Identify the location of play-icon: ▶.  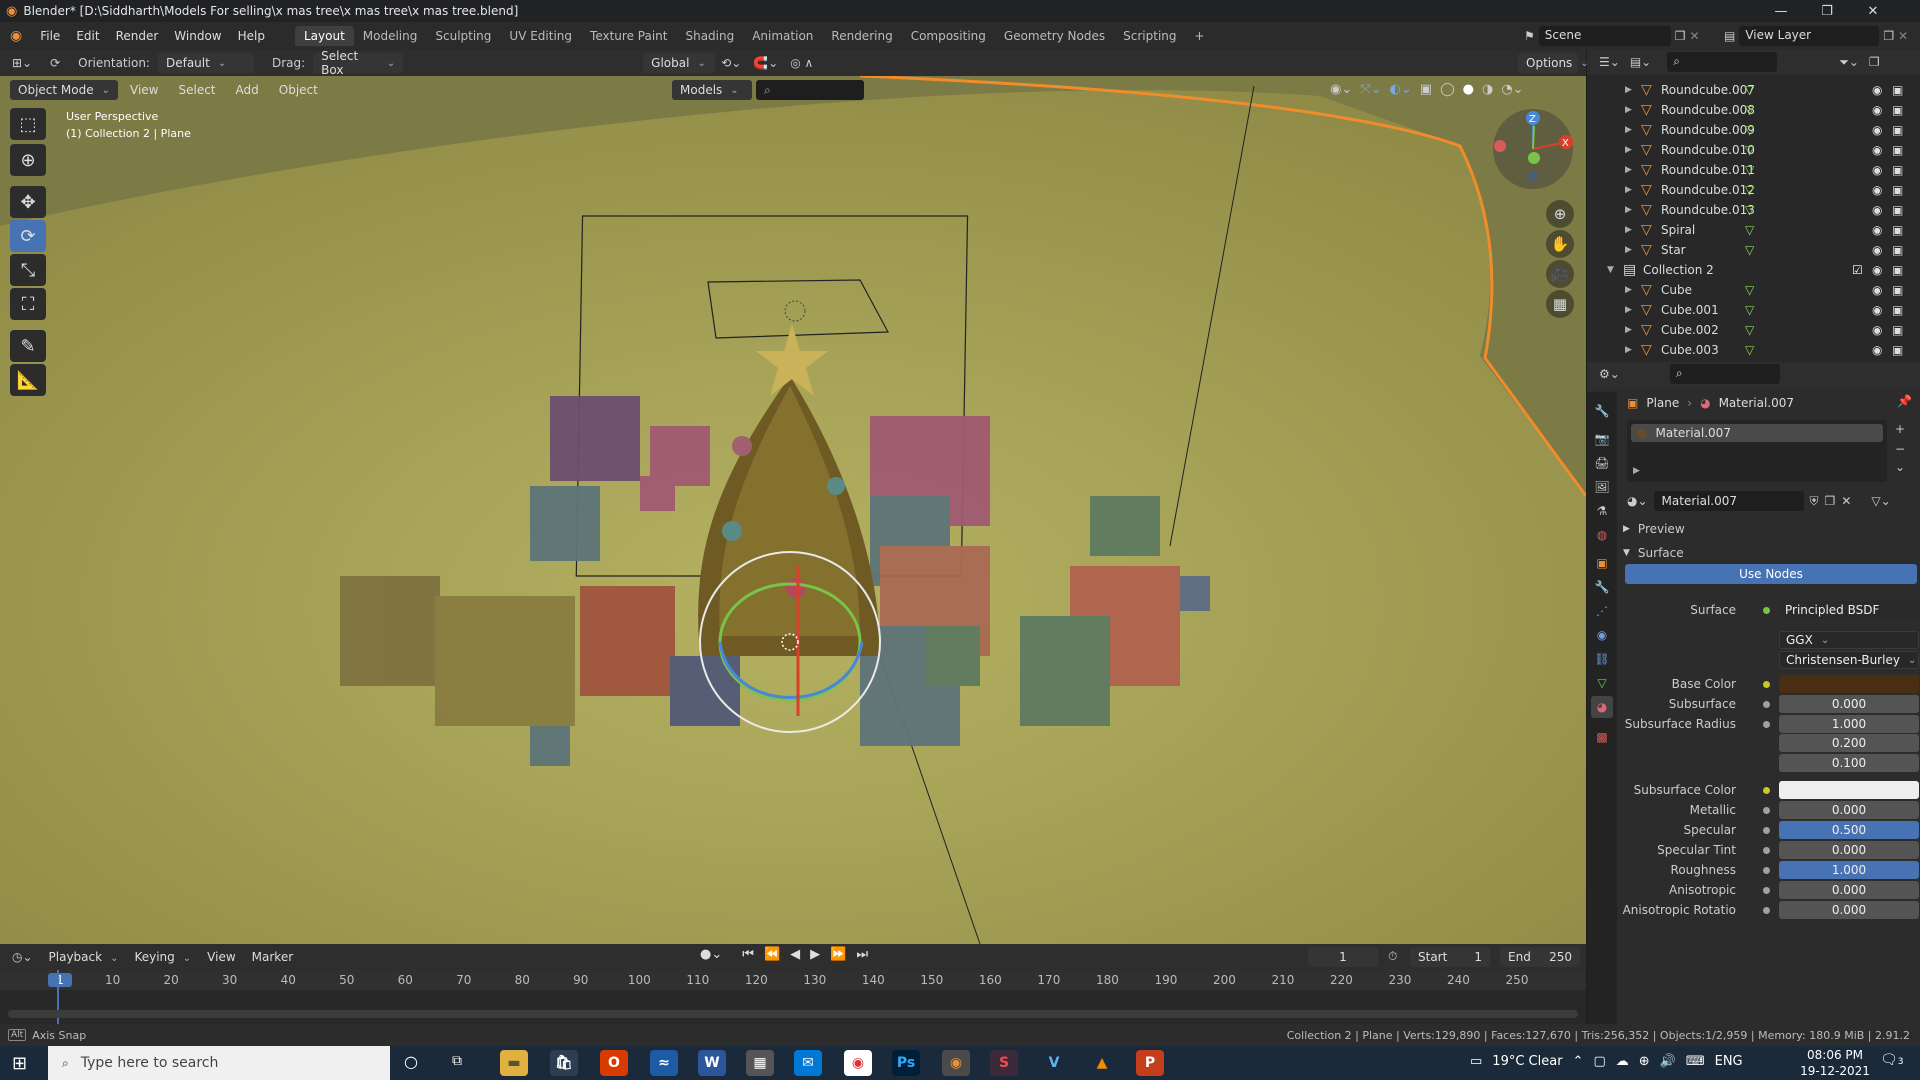
(815, 954).